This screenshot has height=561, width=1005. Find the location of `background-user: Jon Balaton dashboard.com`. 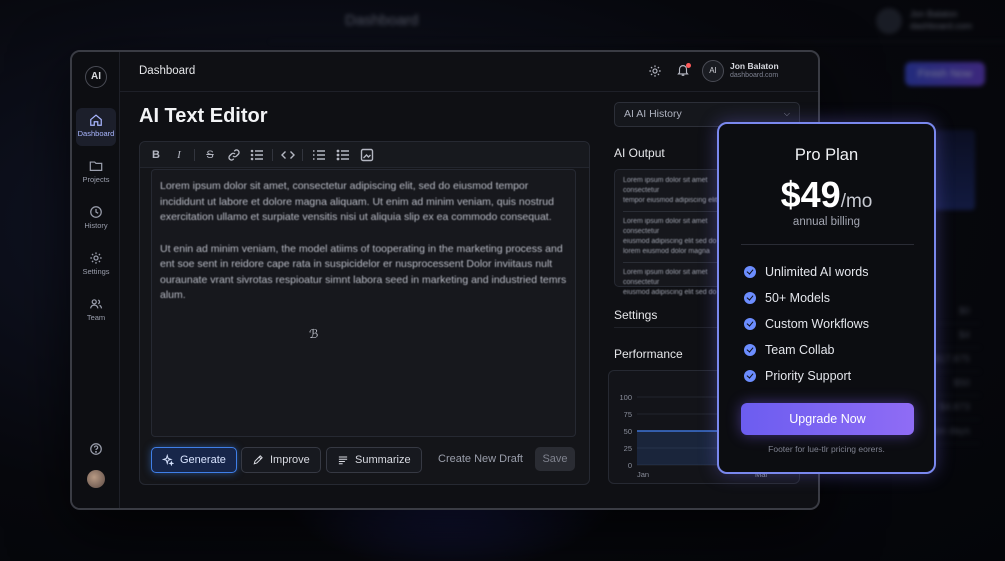

background-user: Jon Balaton dashboard.com is located at coordinates (941, 20).